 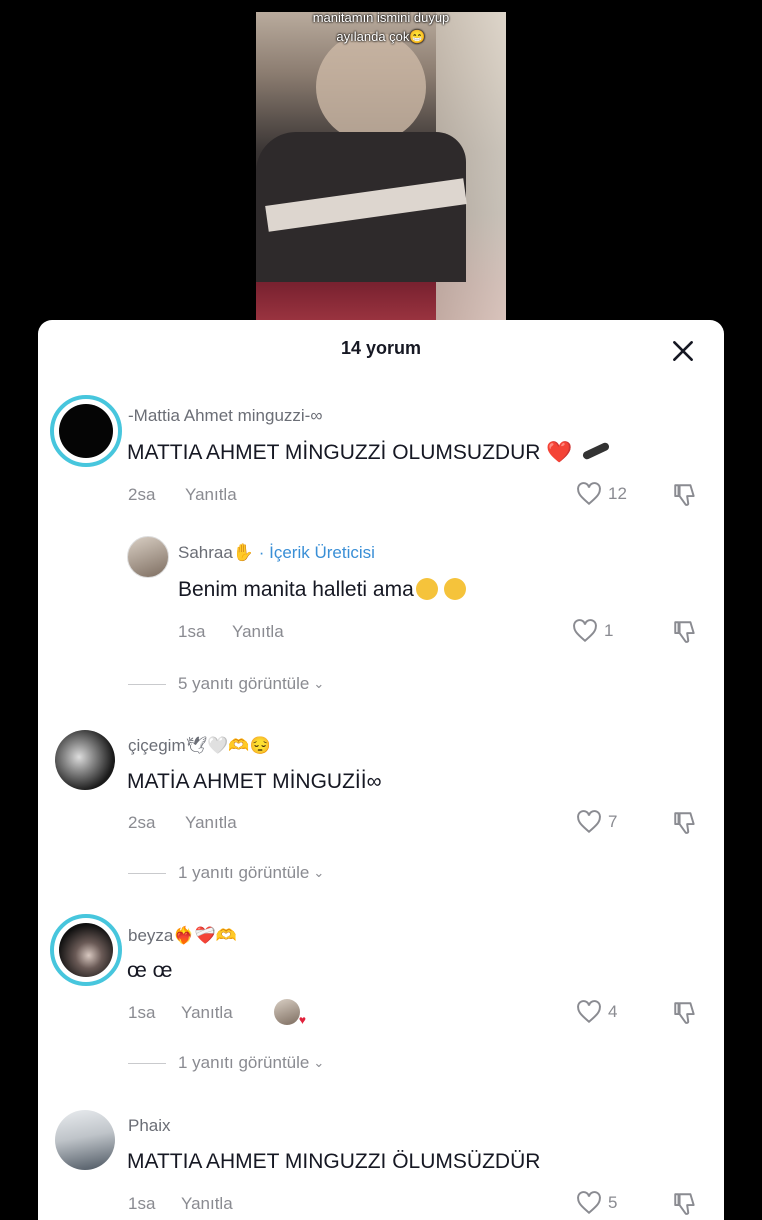 I want to click on pensive-emoji-icon, so click(x=426, y=589).